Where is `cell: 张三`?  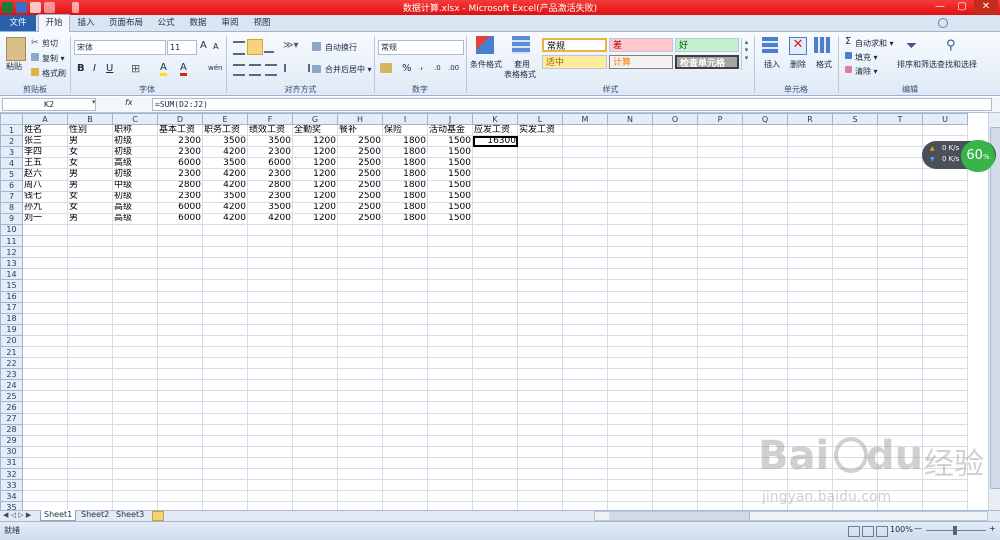
cell: 张三 is located at coordinates (45, 141).